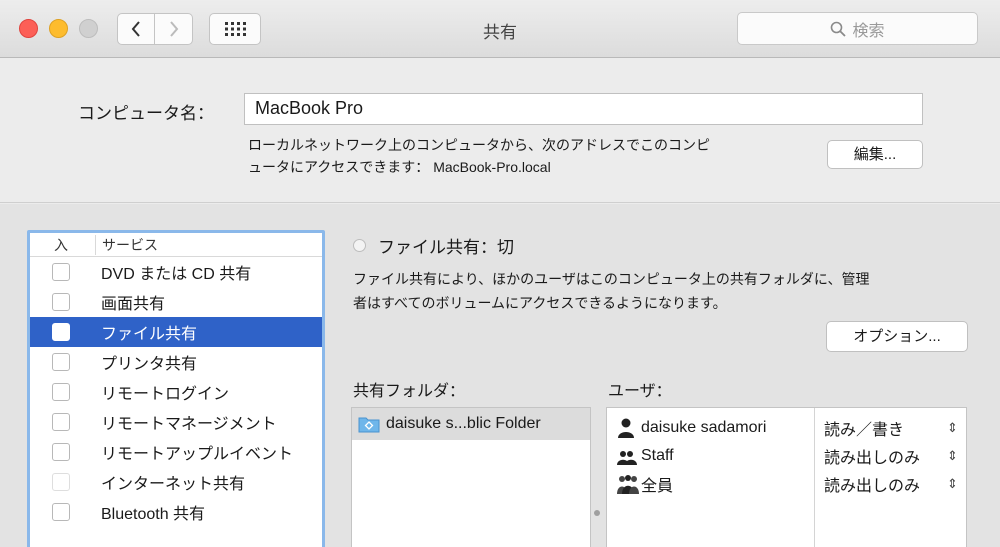 Image resolution: width=1000 pixels, height=547 pixels. What do you see at coordinates (165, 394) in the screenshot?
I see `service-label: リモートログイン` at bounding box center [165, 394].